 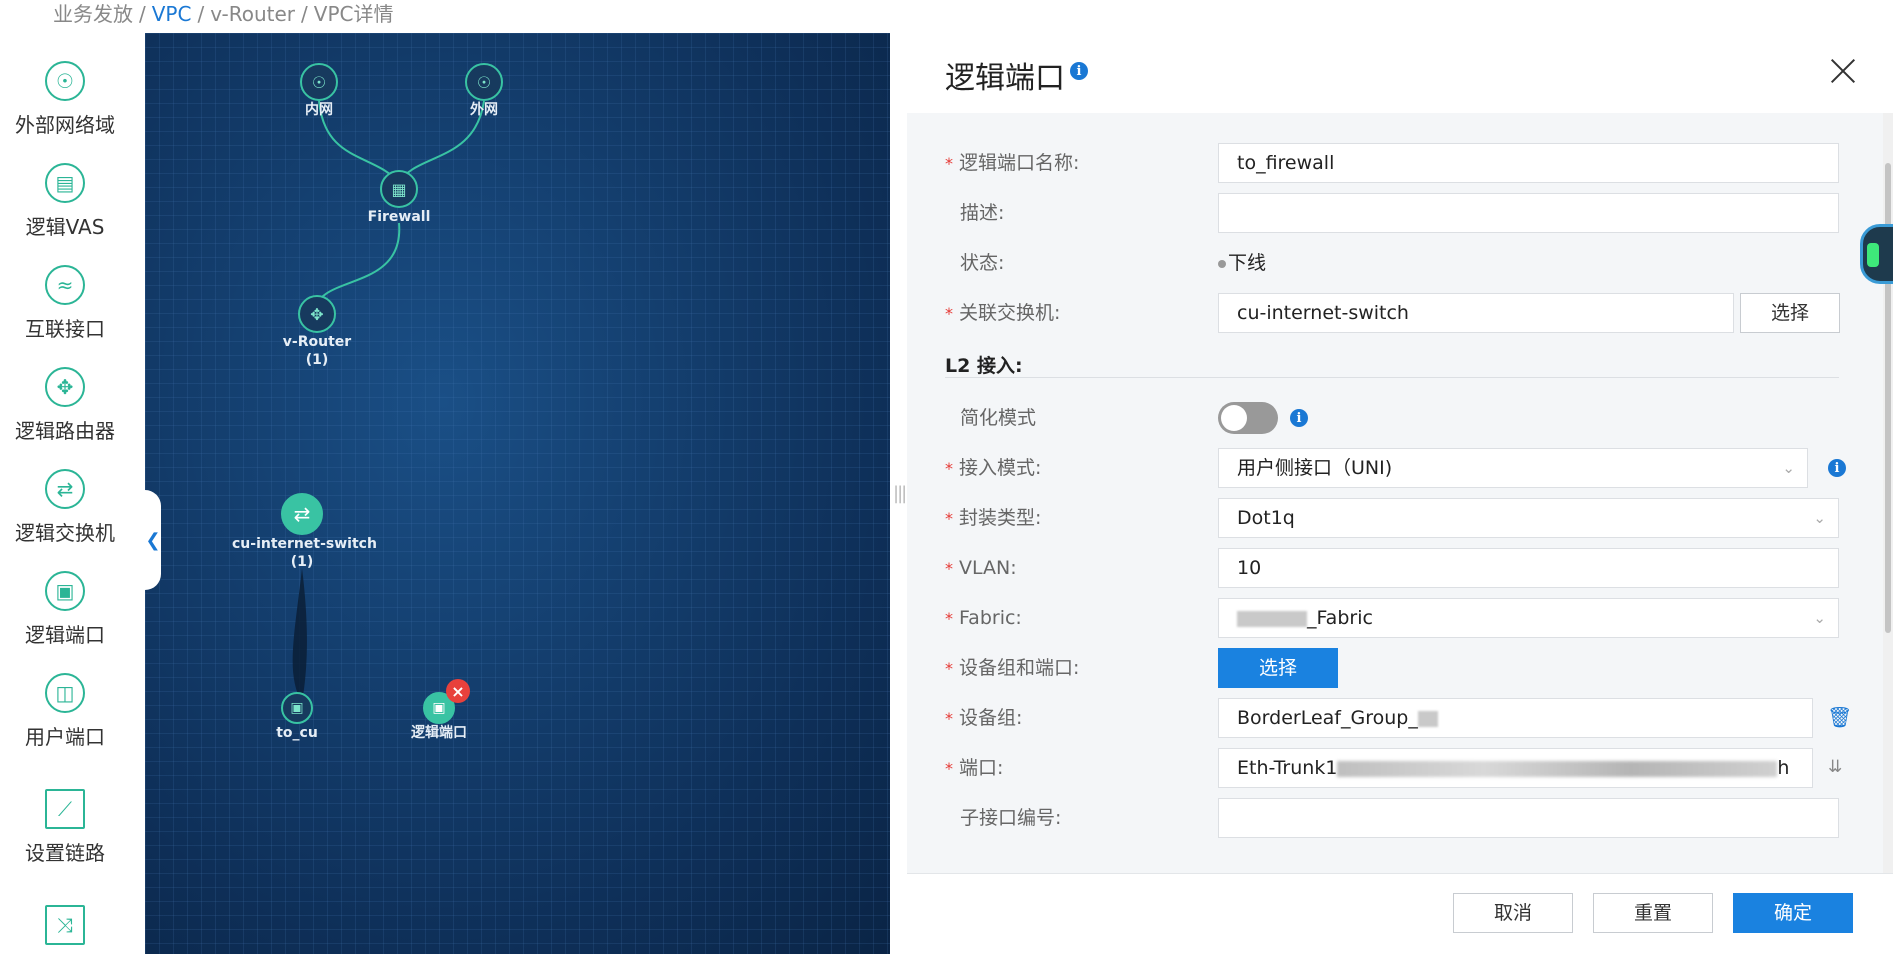 I want to click on node-extranet: ☉ 外网, so click(x=484, y=91).